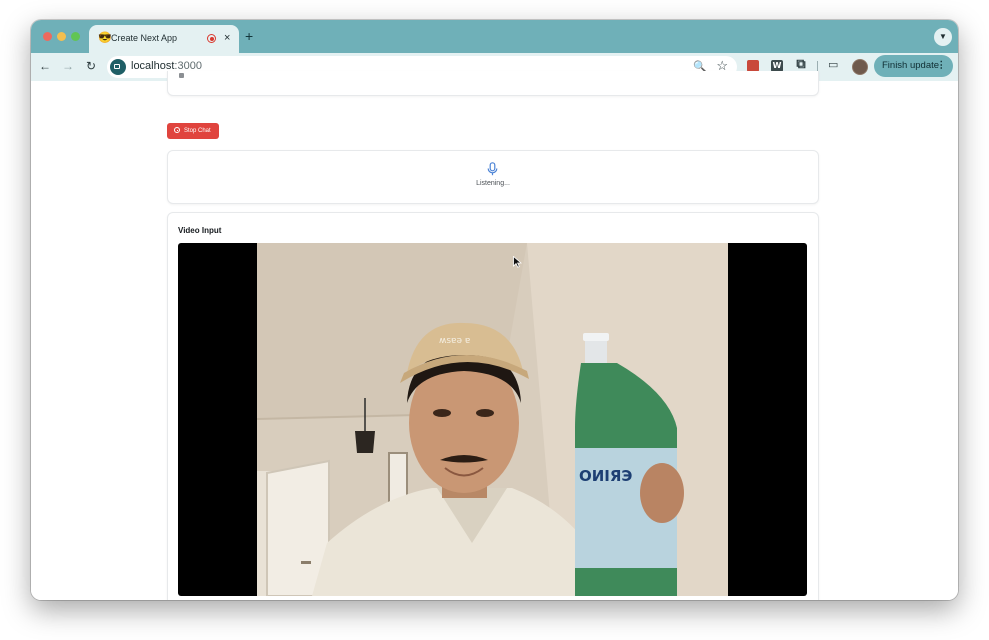 The image size is (989, 640). Describe the element at coordinates (177, 130) in the screenshot. I see `stop-circle-icon` at that location.